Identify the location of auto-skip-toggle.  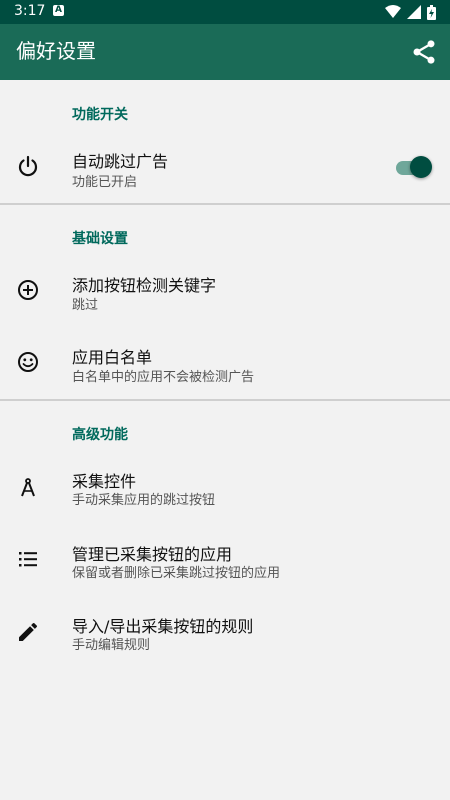
(413, 167).